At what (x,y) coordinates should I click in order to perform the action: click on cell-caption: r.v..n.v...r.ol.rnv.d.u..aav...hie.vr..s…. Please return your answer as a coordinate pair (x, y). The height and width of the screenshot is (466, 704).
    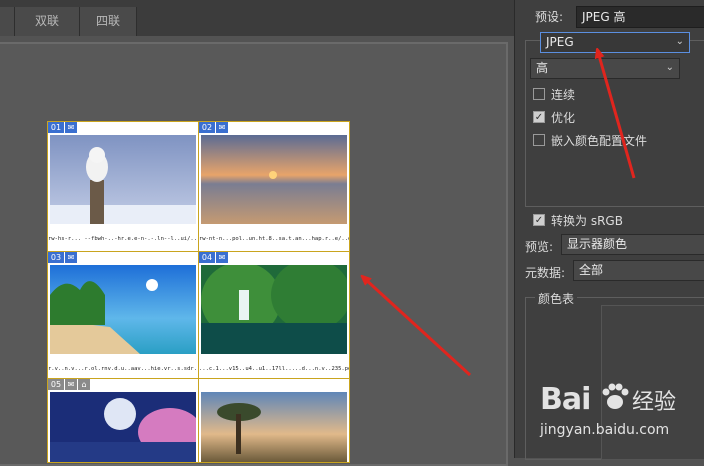
    Looking at the image, I should click on (123, 369).